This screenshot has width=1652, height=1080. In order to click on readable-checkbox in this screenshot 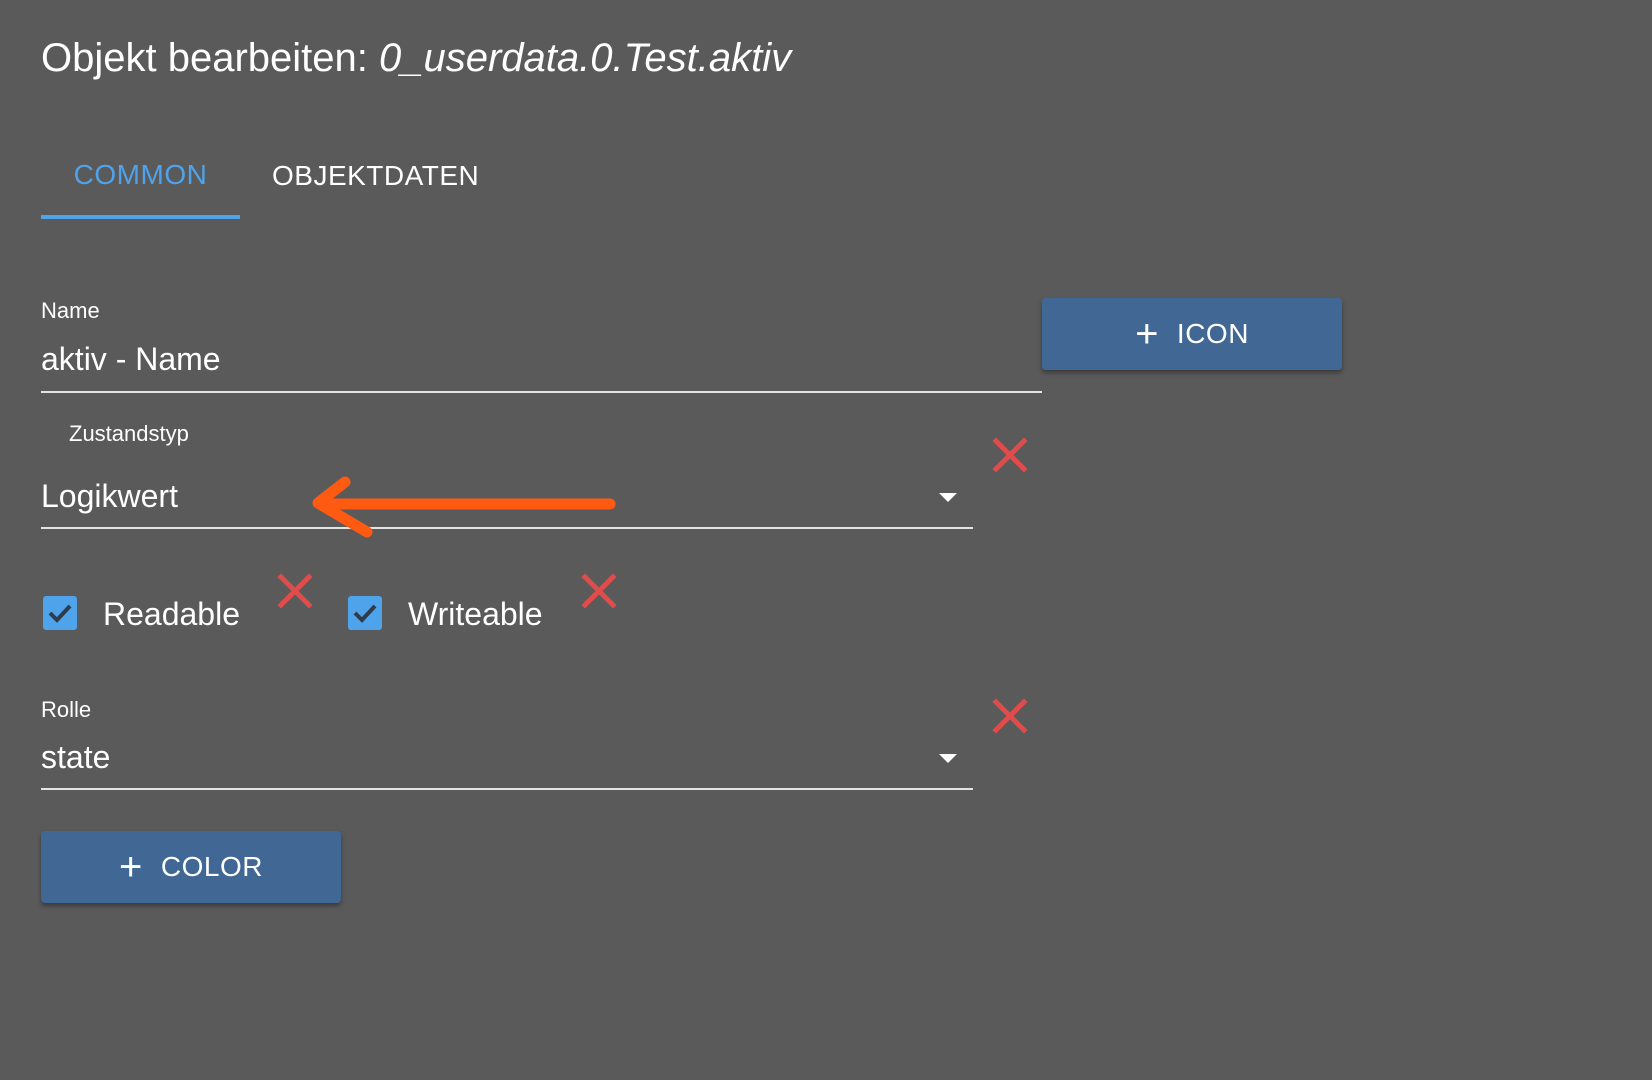, I will do `click(60, 613)`.